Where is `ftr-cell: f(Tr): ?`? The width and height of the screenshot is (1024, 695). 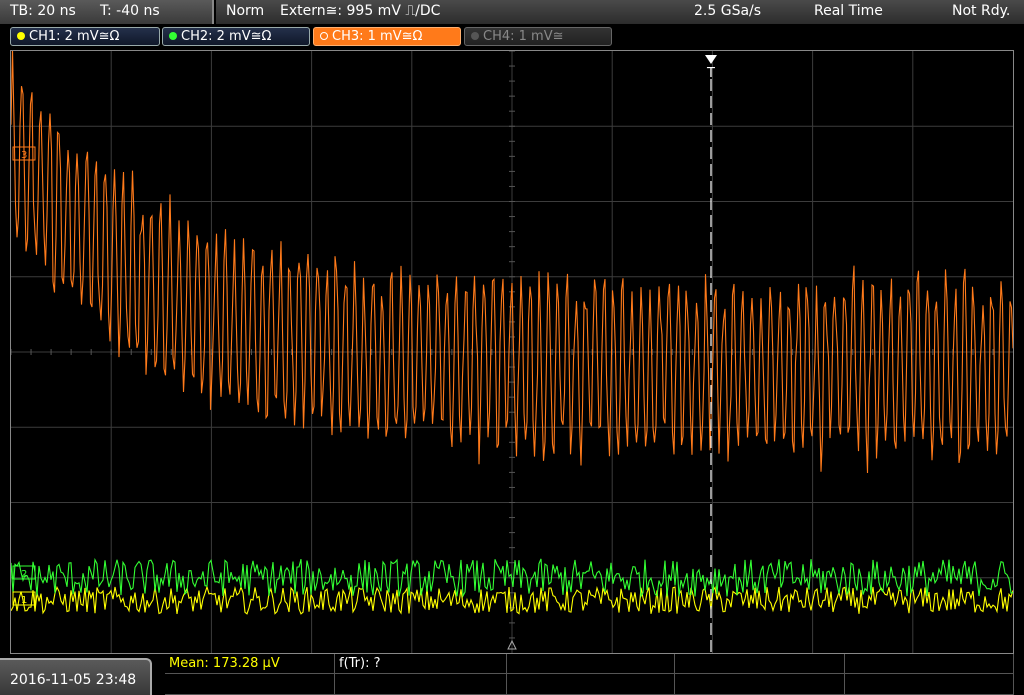 ftr-cell: f(Tr): ? is located at coordinates (421, 664).